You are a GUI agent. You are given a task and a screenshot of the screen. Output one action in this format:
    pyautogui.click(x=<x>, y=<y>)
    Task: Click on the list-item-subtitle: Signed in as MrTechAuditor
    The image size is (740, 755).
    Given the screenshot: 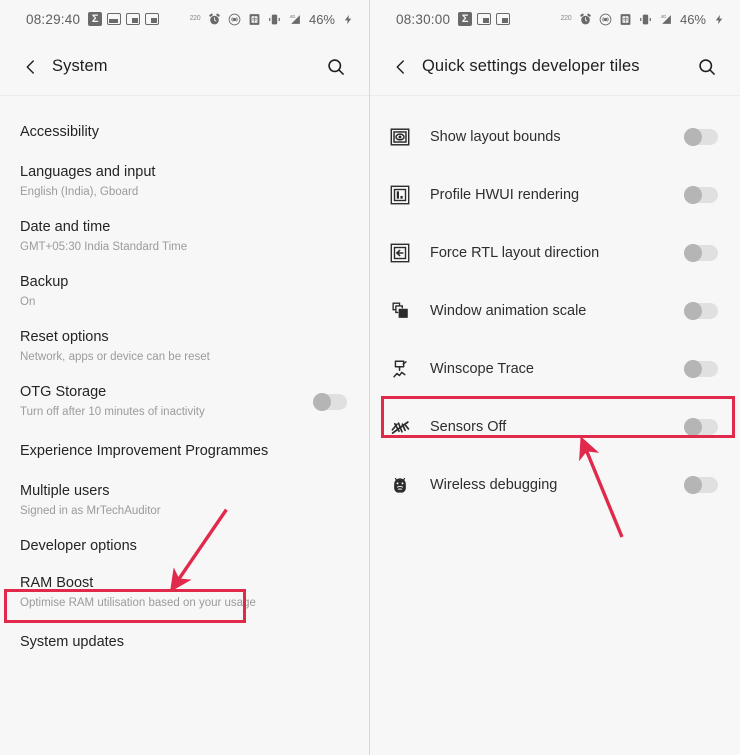 What is the action you would take?
    pyautogui.click(x=90, y=511)
    